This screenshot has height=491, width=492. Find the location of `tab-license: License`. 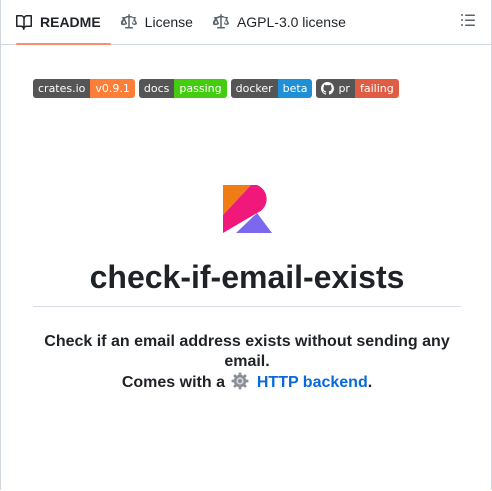

tab-license: License is located at coordinates (157, 22).